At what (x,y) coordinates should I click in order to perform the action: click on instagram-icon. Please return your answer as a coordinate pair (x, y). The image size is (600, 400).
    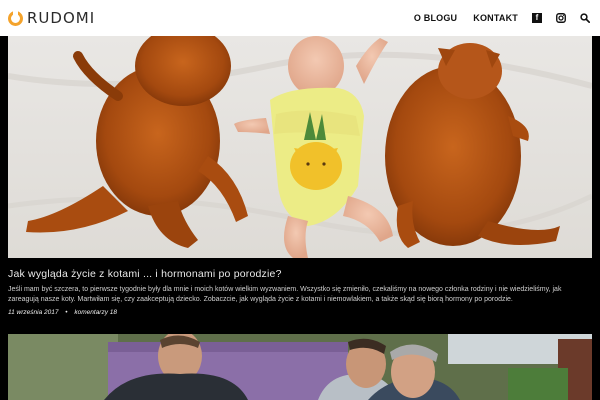
    Looking at the image, I should click on (561, 18).